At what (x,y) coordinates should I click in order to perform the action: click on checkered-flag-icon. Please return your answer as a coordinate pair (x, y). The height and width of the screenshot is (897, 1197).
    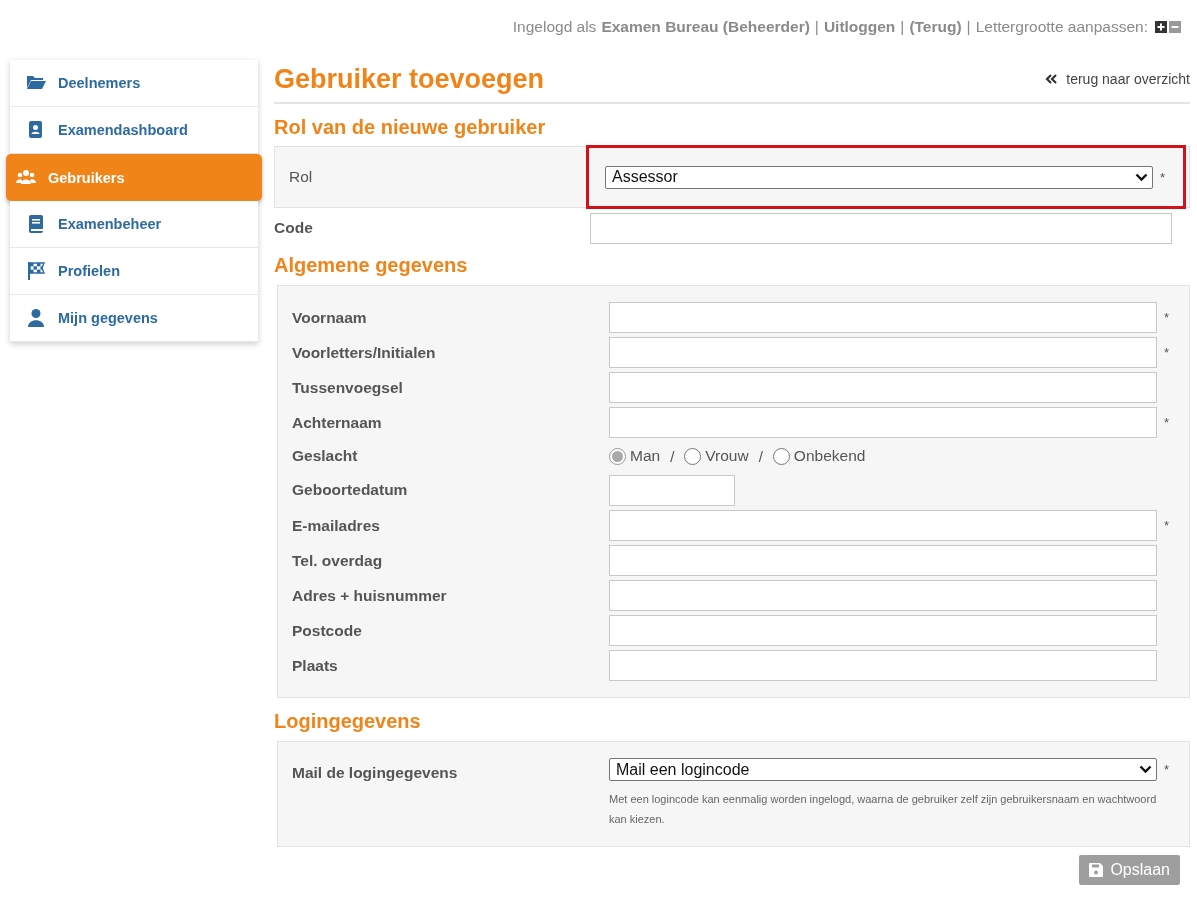
    Looking at the image, I should click on (36, 271).